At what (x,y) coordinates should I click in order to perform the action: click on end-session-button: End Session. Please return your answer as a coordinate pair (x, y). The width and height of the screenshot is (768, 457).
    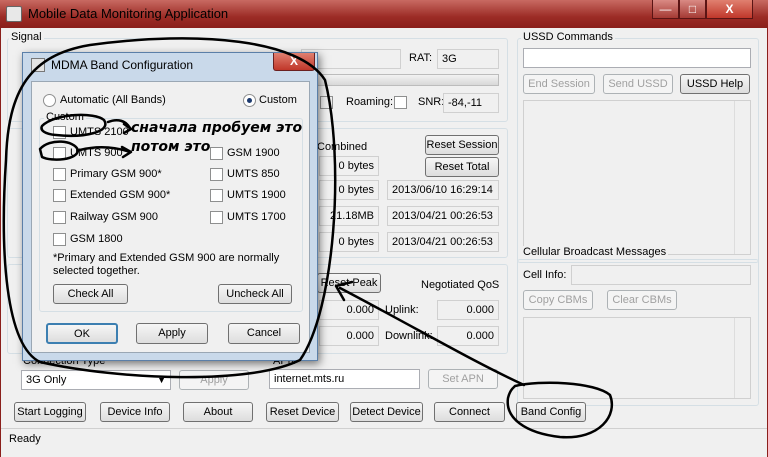
    Looking at the image, I should click on (559, 84).